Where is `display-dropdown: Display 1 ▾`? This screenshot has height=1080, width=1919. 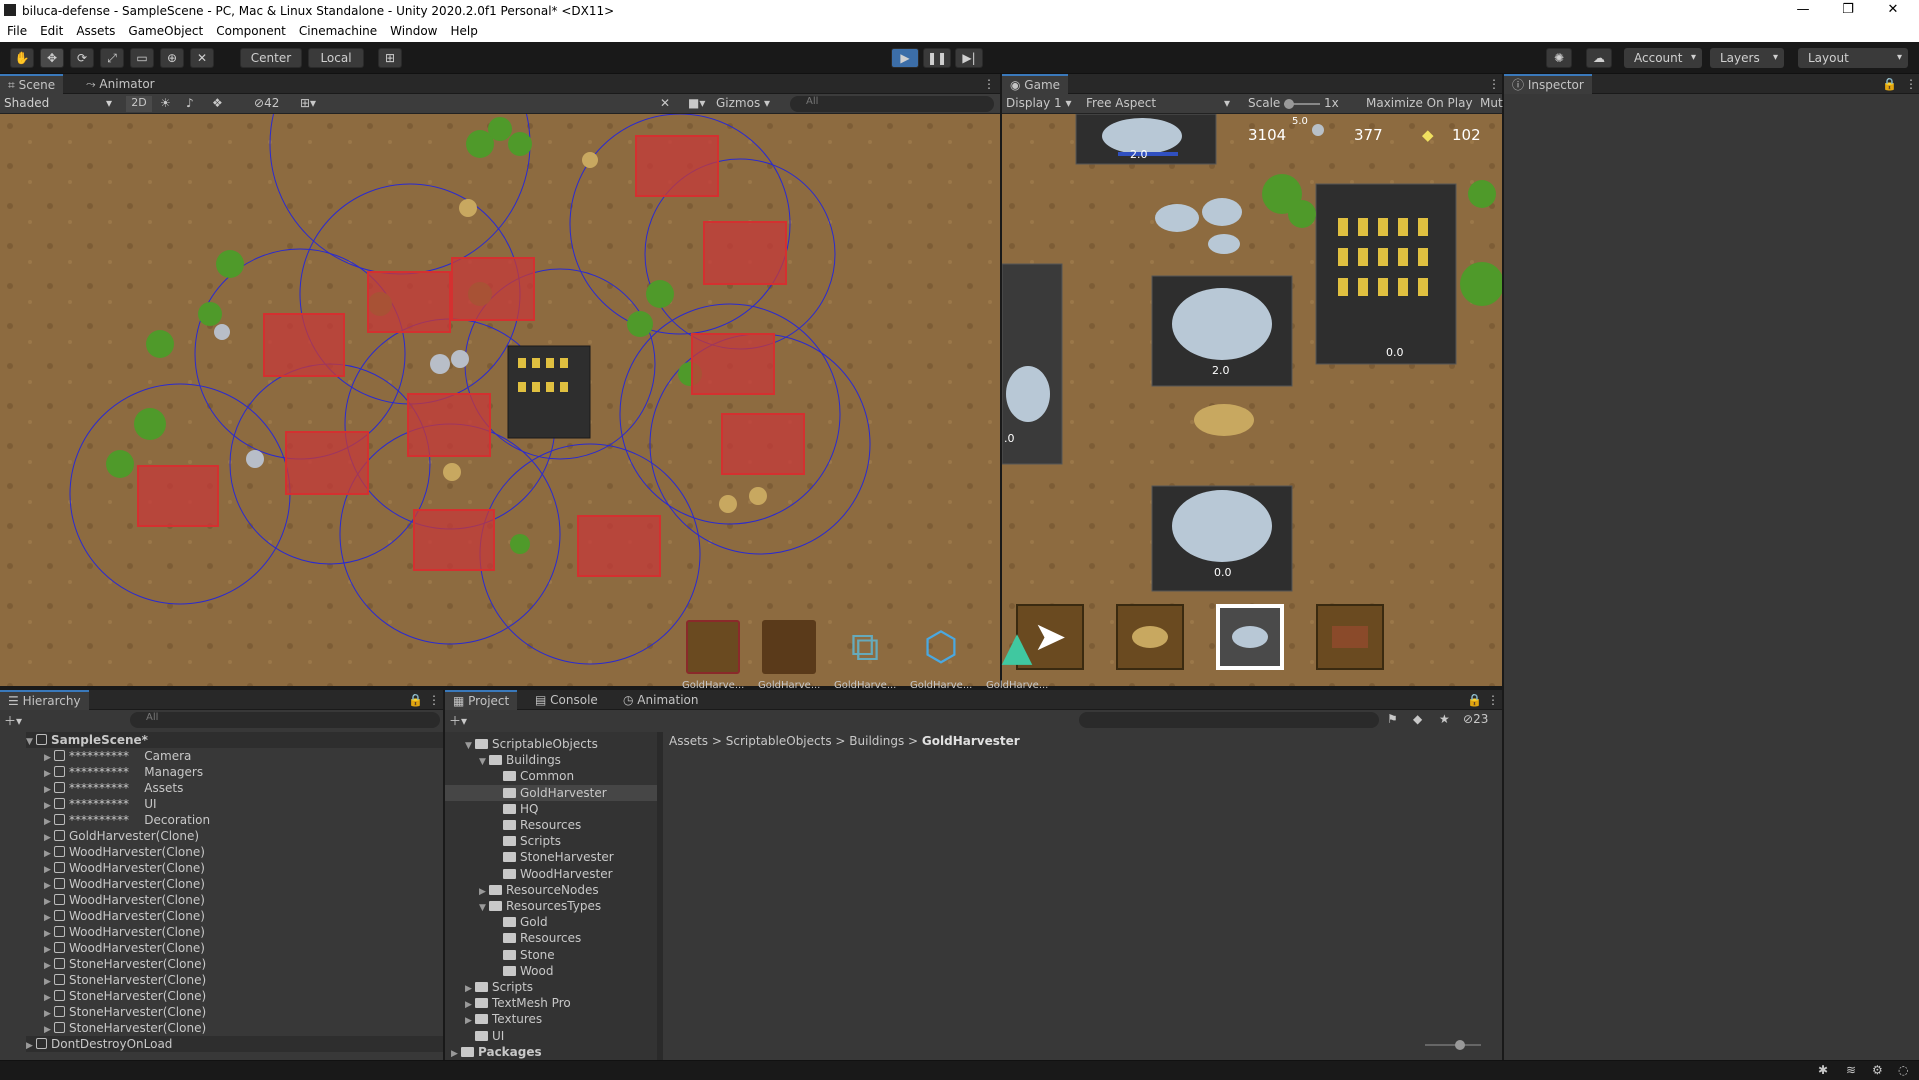 display-dropdown: Display 1 ▾ is located at coordinates (1043, 103).